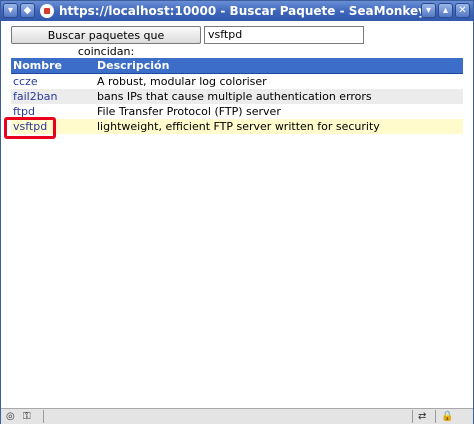 This screenshot has width=474, height=424. What do you see at coordinates (284, 35) in the screenshot?
I see `search-input: vsftpd` at bounding box center [284, 35].